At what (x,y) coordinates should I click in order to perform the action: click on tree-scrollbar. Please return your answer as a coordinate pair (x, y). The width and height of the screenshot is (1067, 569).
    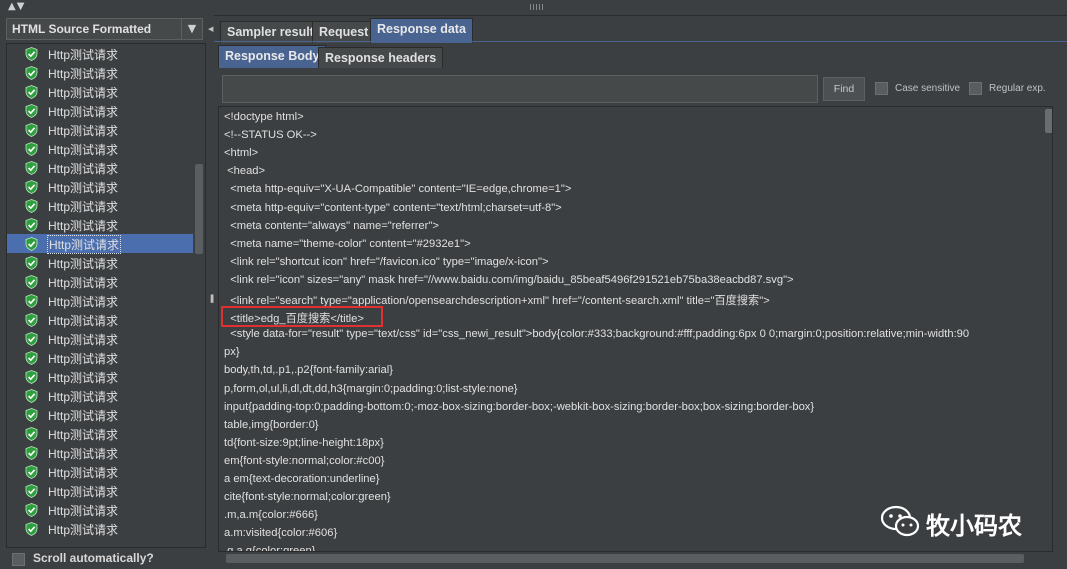
    Looking at the image, I should click on (199, 209).